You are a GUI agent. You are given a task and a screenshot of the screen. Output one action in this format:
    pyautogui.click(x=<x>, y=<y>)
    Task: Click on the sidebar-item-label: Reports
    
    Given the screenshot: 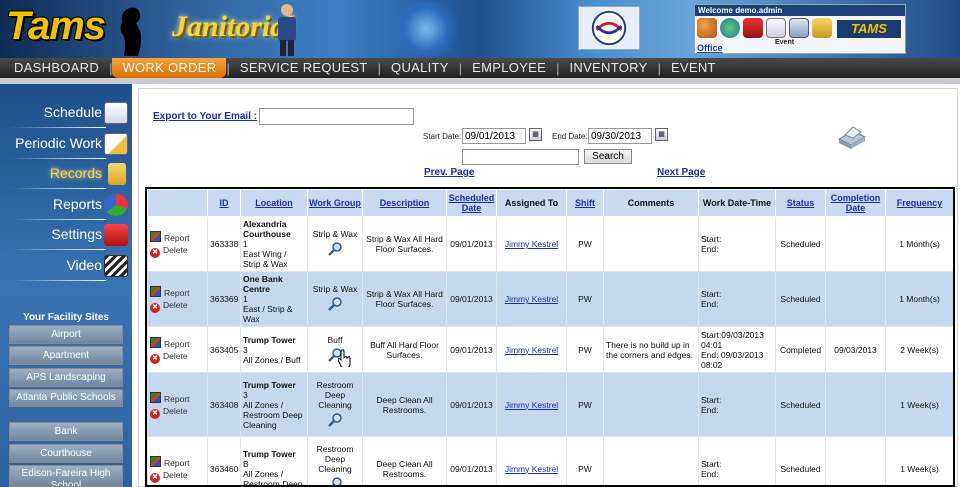 What is the action you would take?
    pyautogui.click(x=77, y=204)
    